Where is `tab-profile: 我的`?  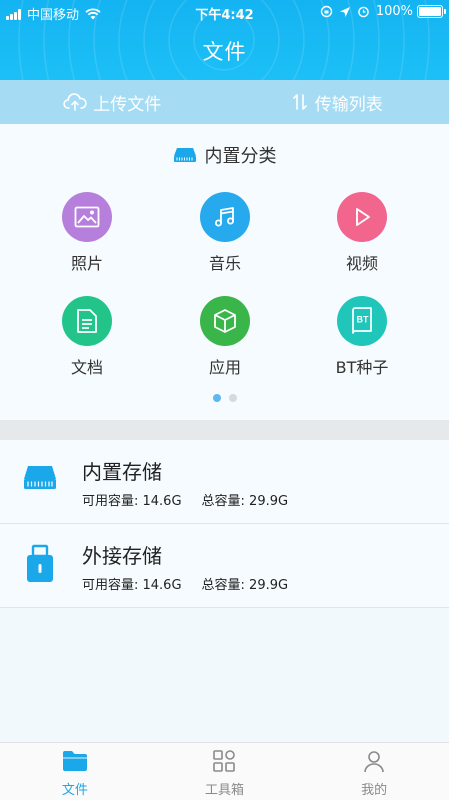
tab-profile: 我的 is located at coordinates (374, 771).